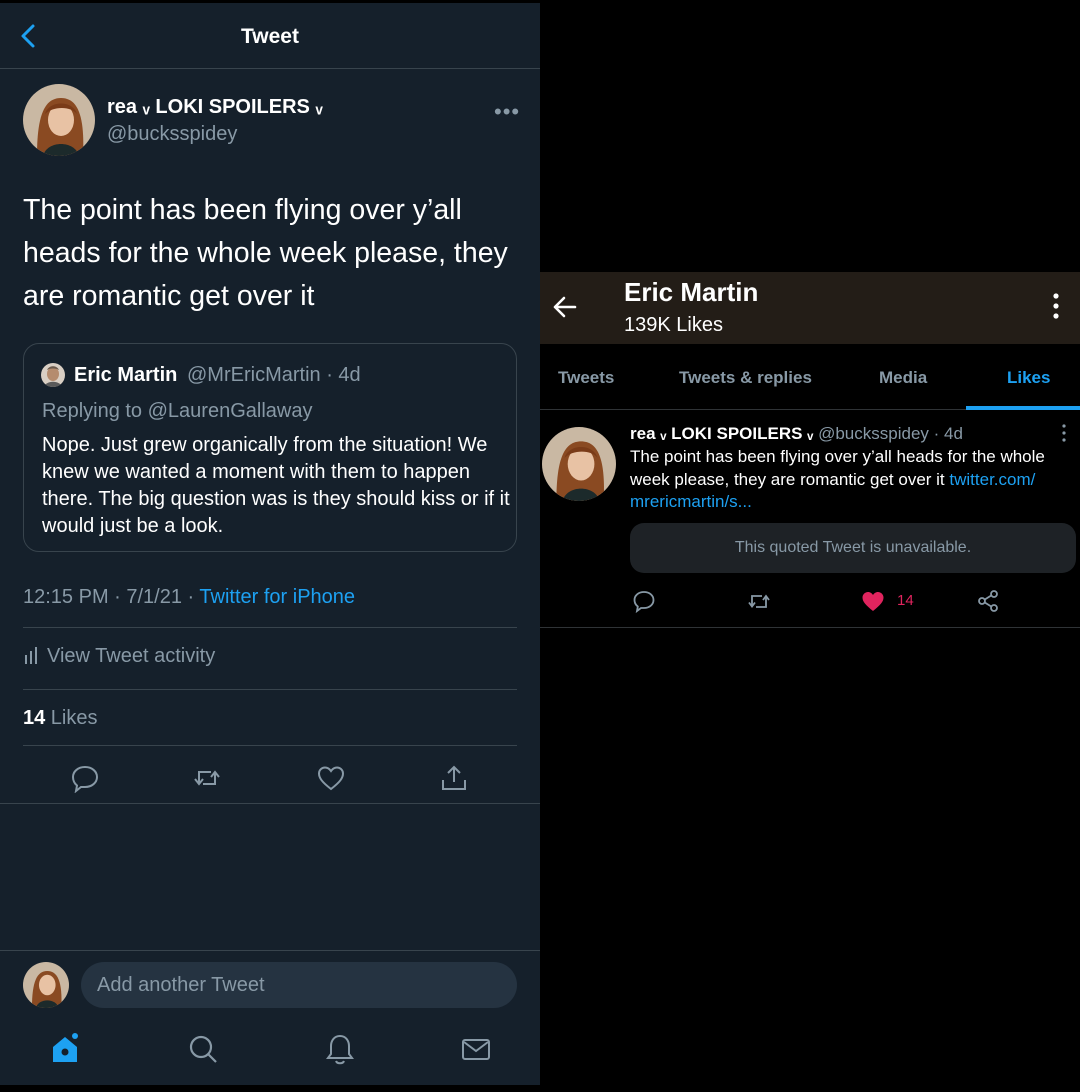 This screenshot has height=1092, width=1080. Describe the element at coordinates (565, 307) in the screenshot. I see `back-arrow-icon` at that location.